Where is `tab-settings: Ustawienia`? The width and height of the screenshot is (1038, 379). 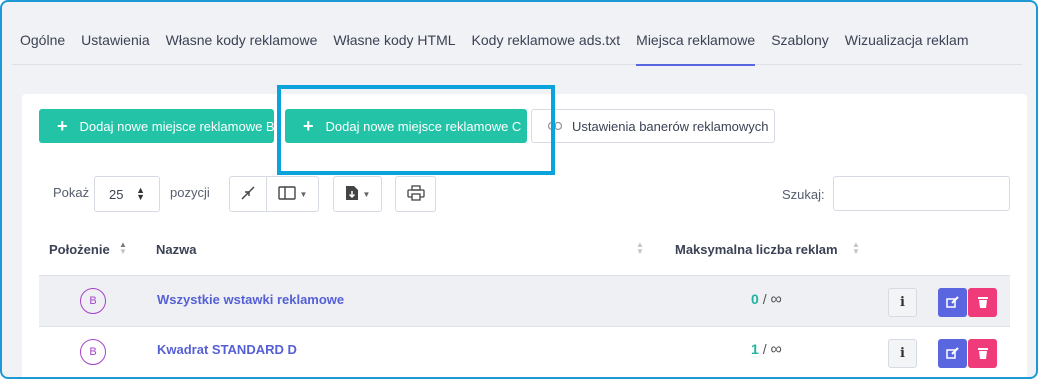 tab-settings: Ustawienia is located at coordinates (115, 33).